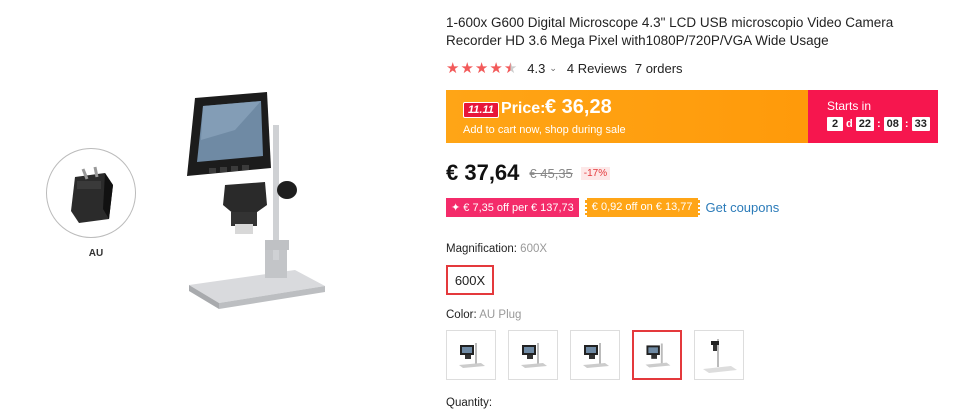 This screenshot has height=413, width=962. What do you see at coordinates (849, 124) in the screenshot?
I see `countdown-days-unit: d` at bounding box center [849, 124].